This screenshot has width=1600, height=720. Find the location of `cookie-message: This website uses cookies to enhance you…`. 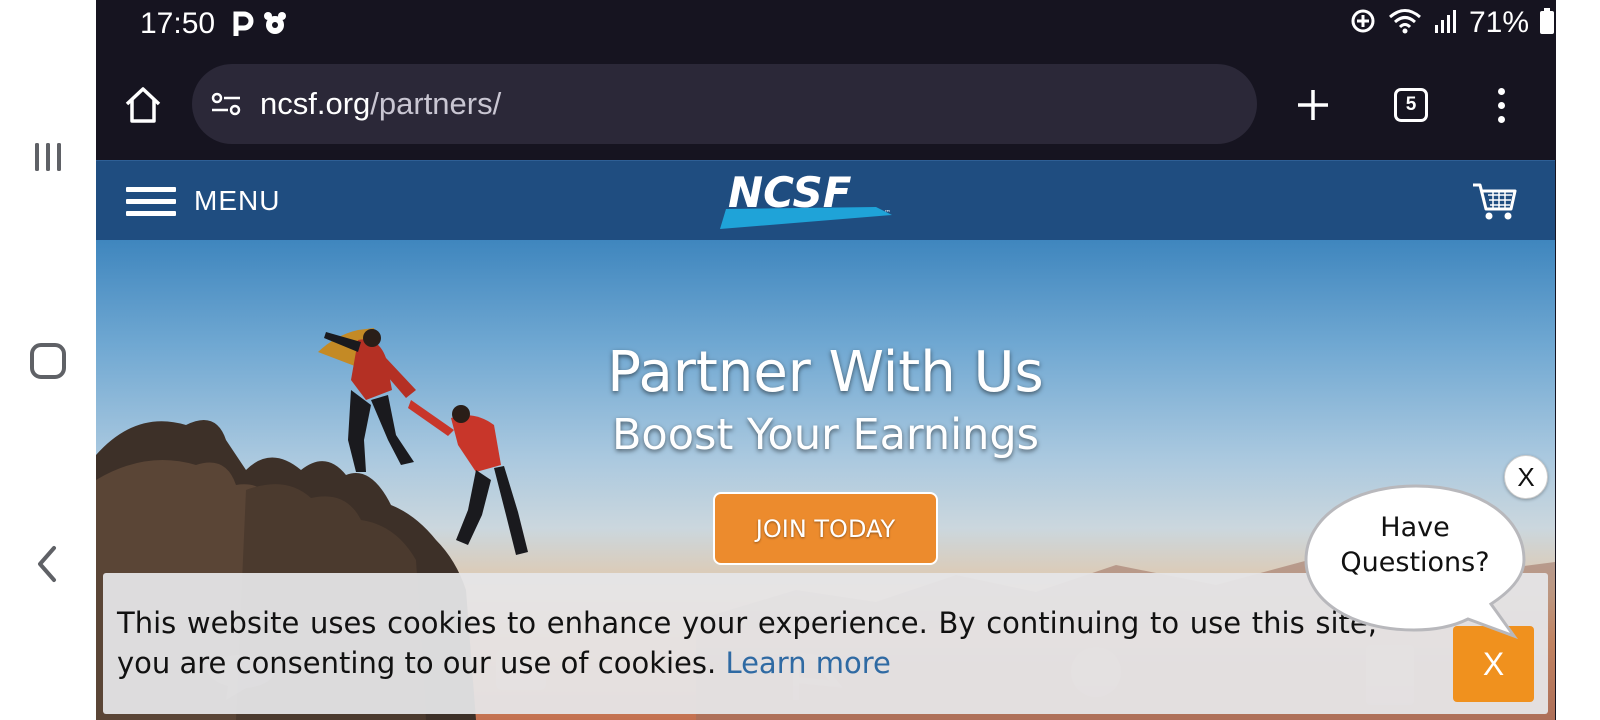

cookie-message: This website uses cookies to enhance you… is located at coordinates (747, 643).